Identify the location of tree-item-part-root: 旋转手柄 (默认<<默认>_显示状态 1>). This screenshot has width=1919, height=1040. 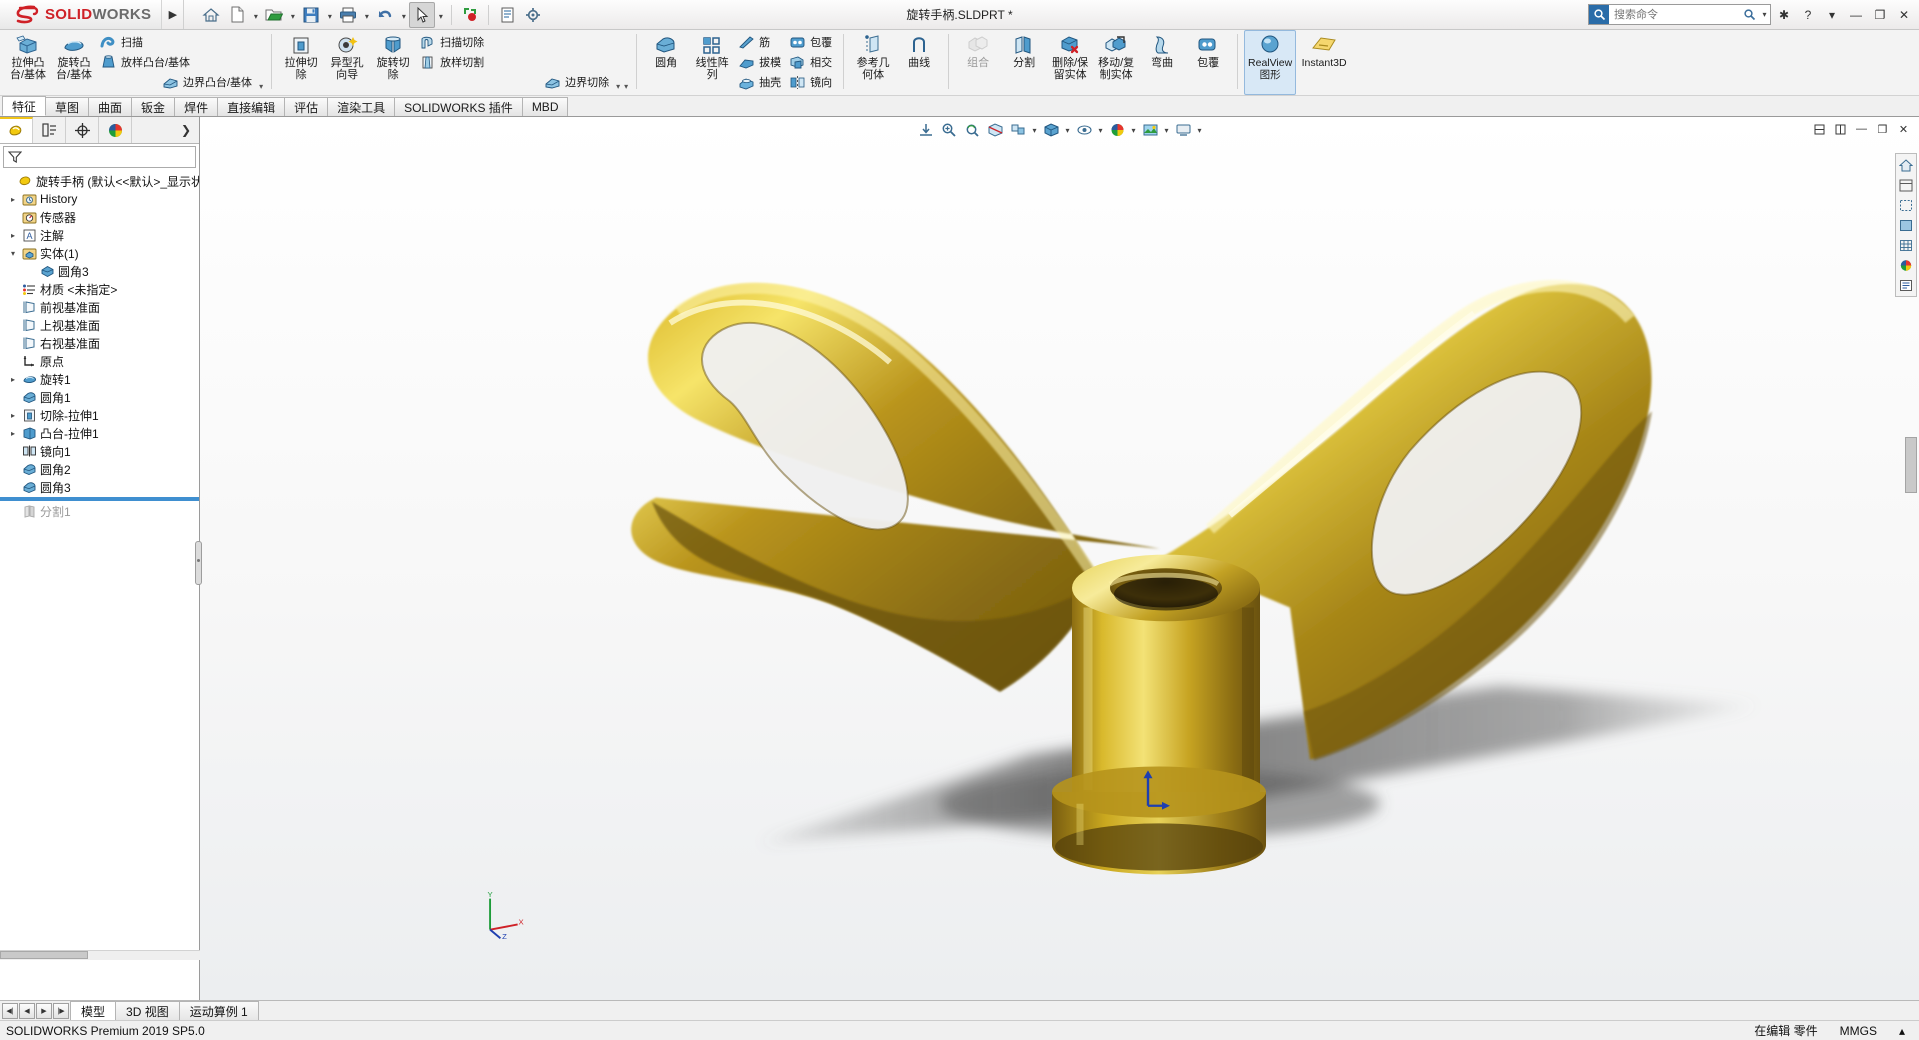
(99, 181).